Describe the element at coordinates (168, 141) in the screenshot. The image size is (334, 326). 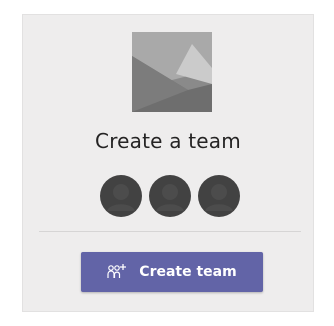
I see `card-title: Create a team` at that location.